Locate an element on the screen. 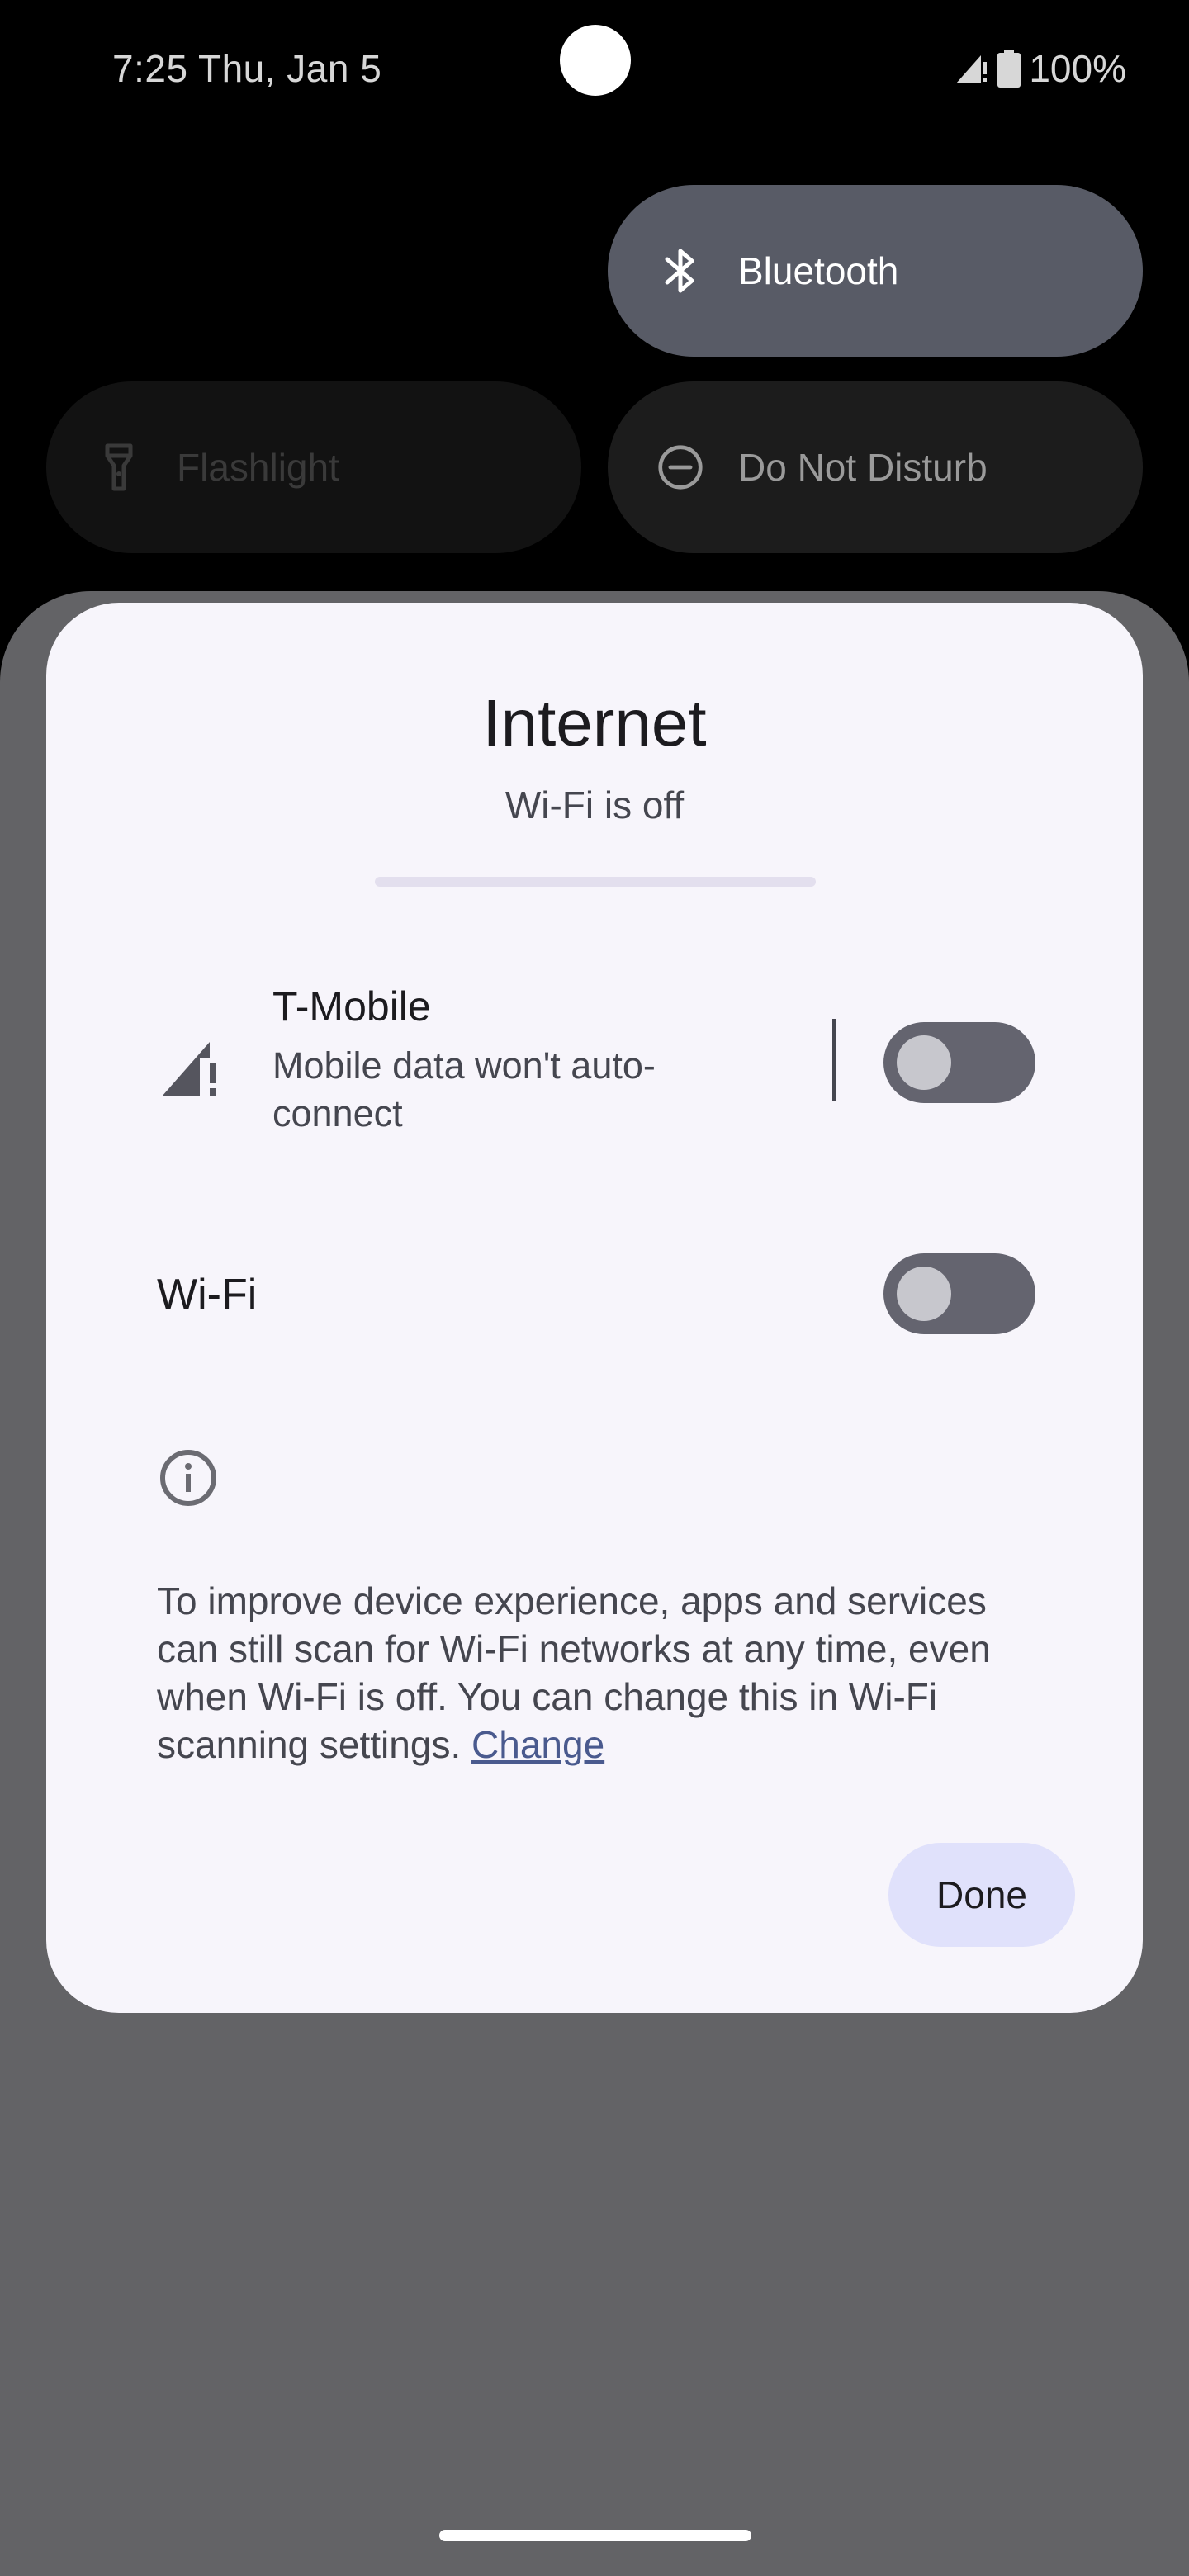 Image resolution: width=1189 pixels, height=2576 pixels. tile-bluetooth-label: Bluetooth is located at coordinates (818, 270).